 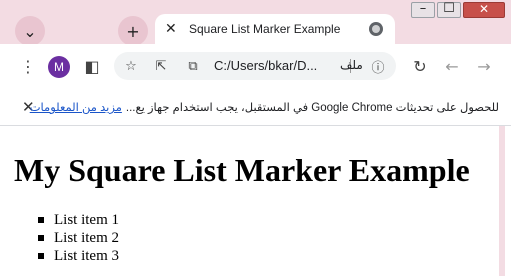 I want to click on back-button: ←, so click(x=452, y=66).